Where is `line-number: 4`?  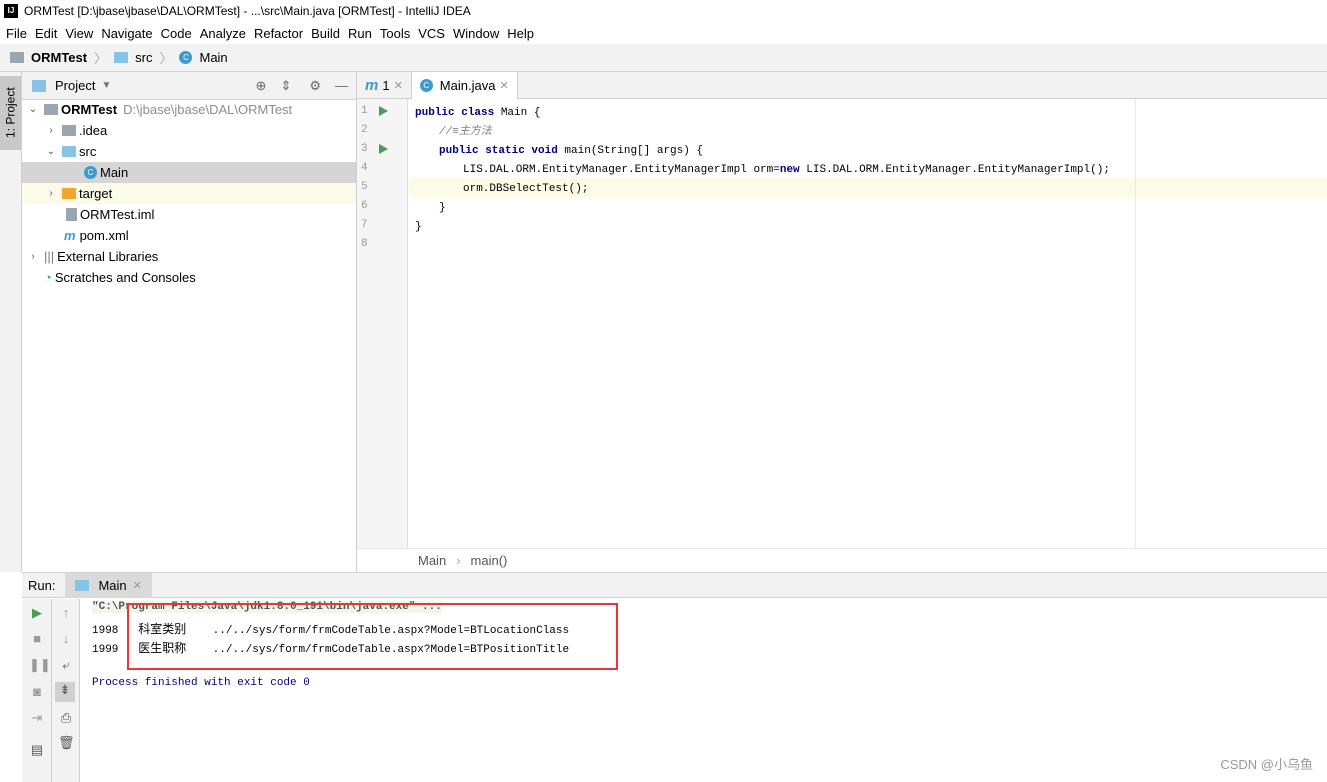 line-number: 4 is located at coordinates (364, 168).